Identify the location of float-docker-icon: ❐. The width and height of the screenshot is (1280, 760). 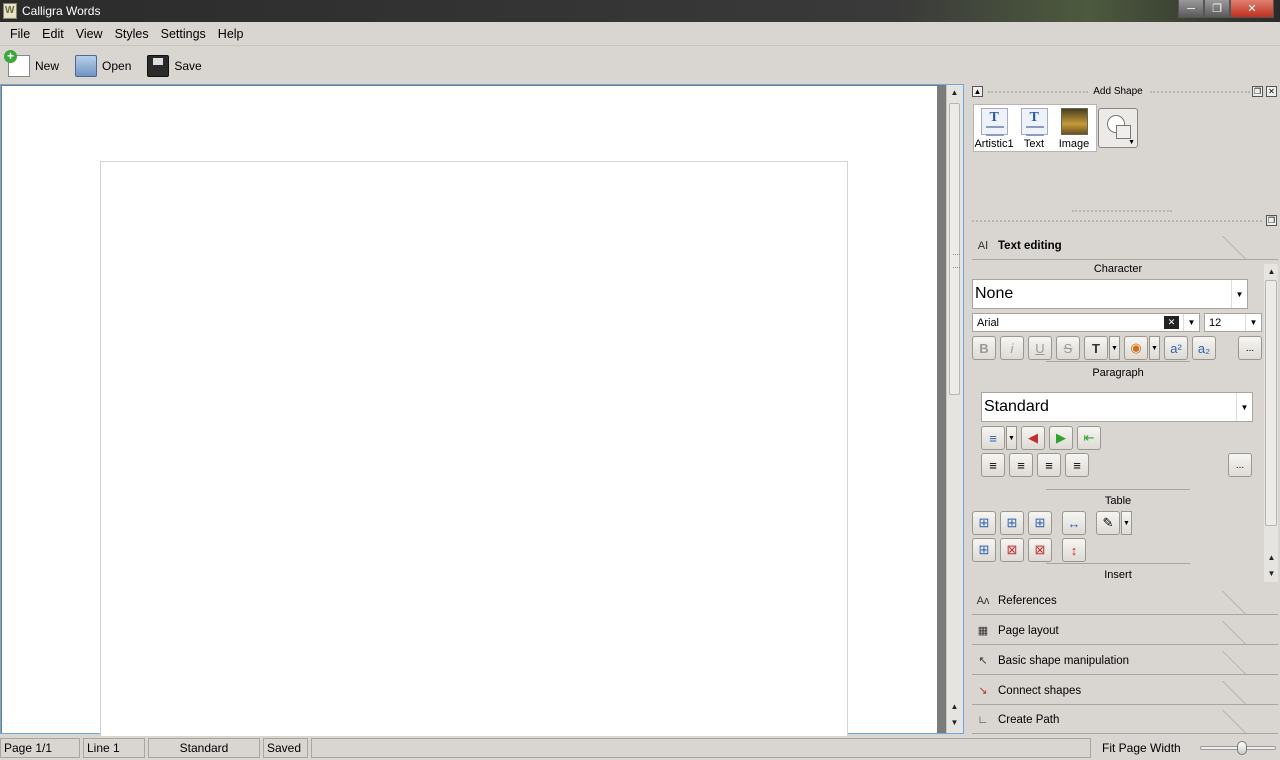
(1257, 91).